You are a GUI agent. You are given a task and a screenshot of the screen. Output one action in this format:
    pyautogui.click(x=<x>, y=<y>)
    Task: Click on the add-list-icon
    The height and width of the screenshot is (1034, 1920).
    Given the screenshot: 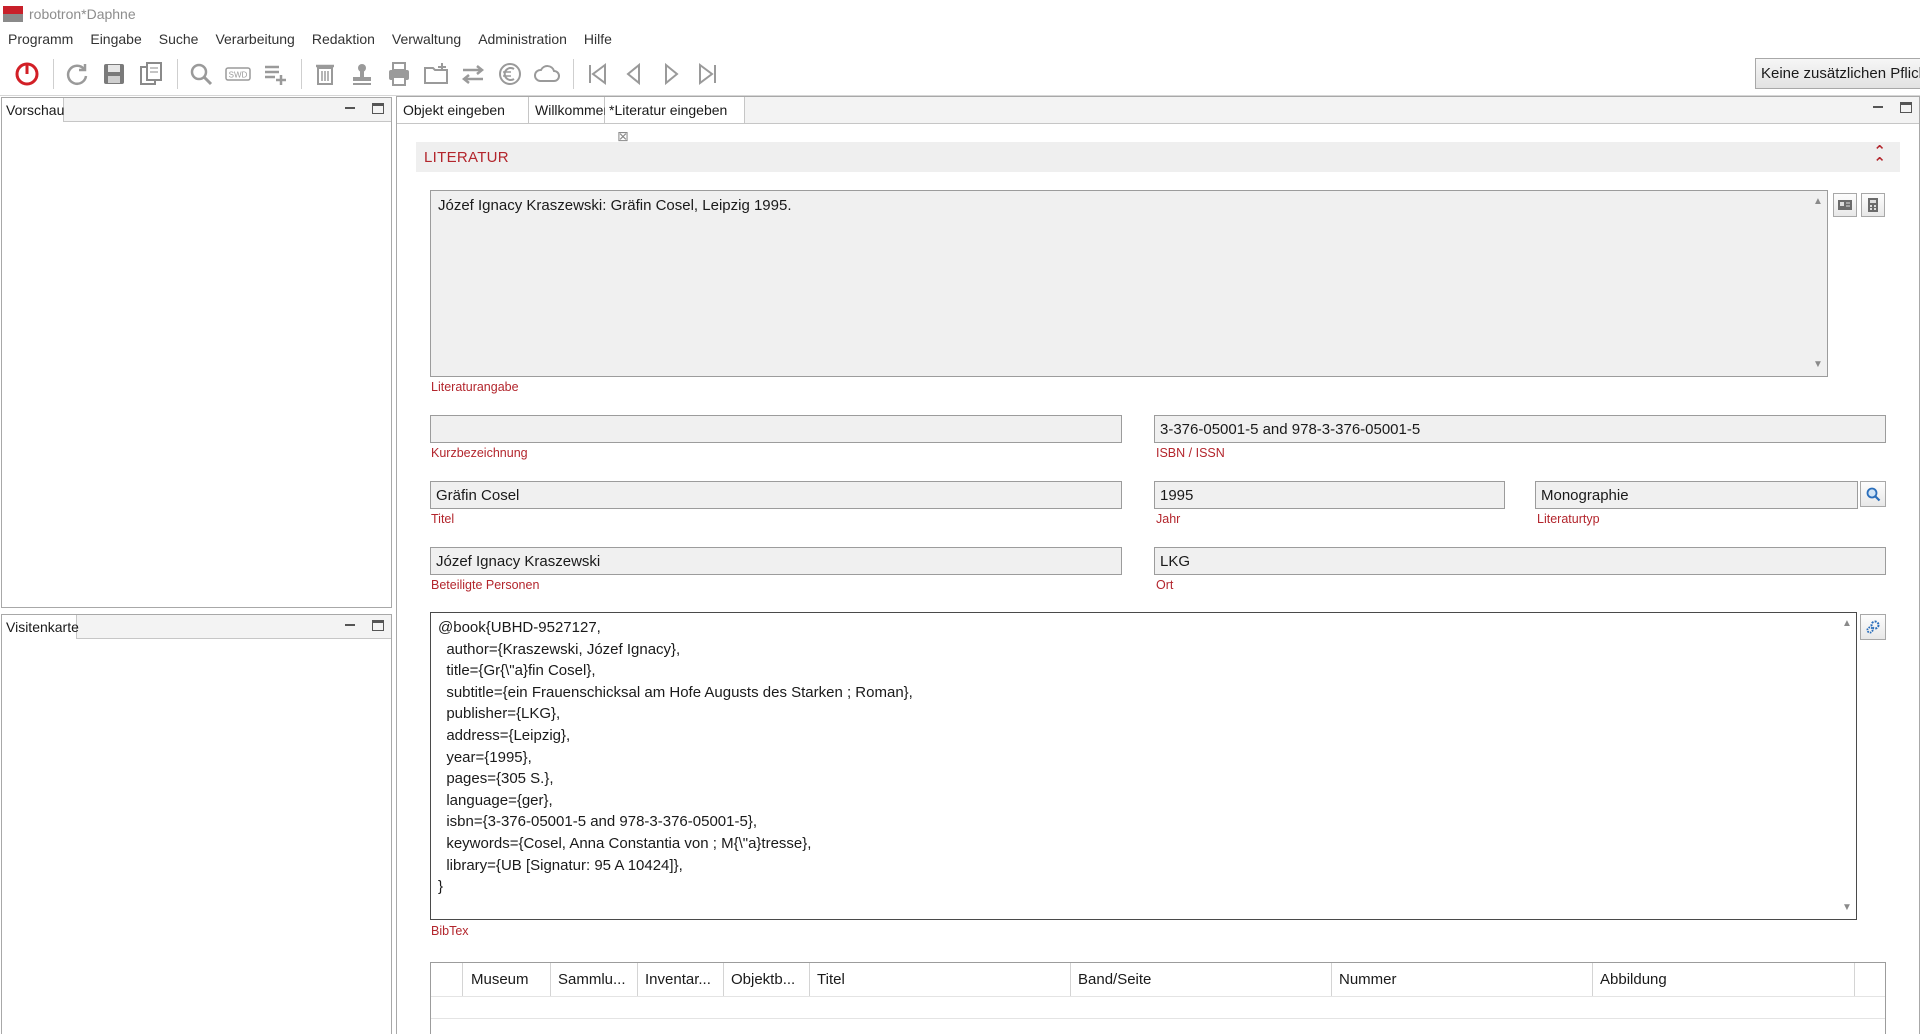 What is the action you would take?
    pyautogui.click(x=275, y=75)
    